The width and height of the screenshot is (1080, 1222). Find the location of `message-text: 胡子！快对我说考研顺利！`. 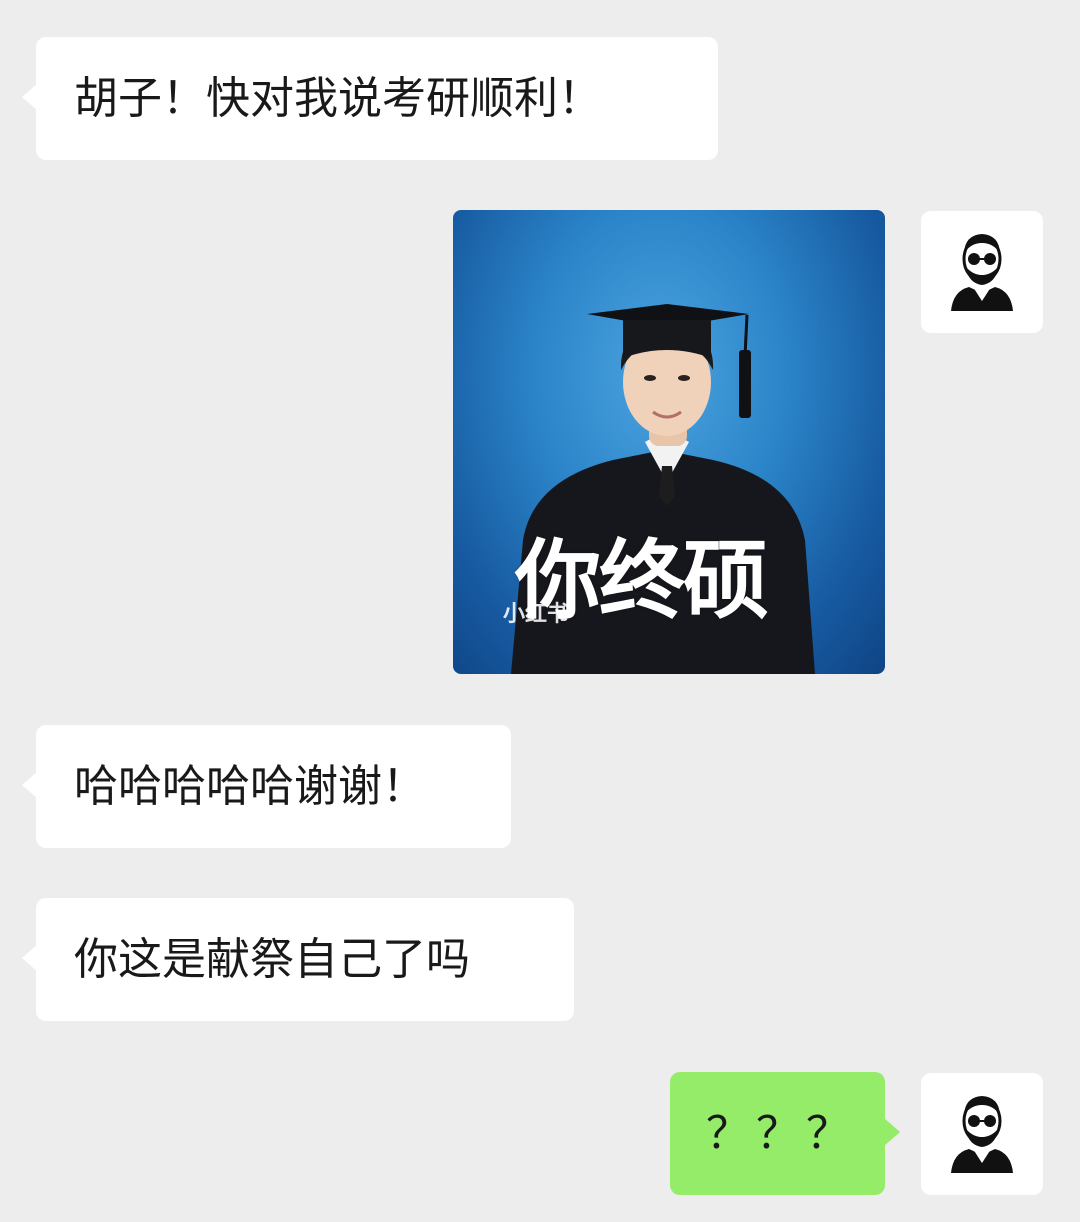

message-text: 胡子！快对我说考研顺利！ is located at coordinates (338, 98).